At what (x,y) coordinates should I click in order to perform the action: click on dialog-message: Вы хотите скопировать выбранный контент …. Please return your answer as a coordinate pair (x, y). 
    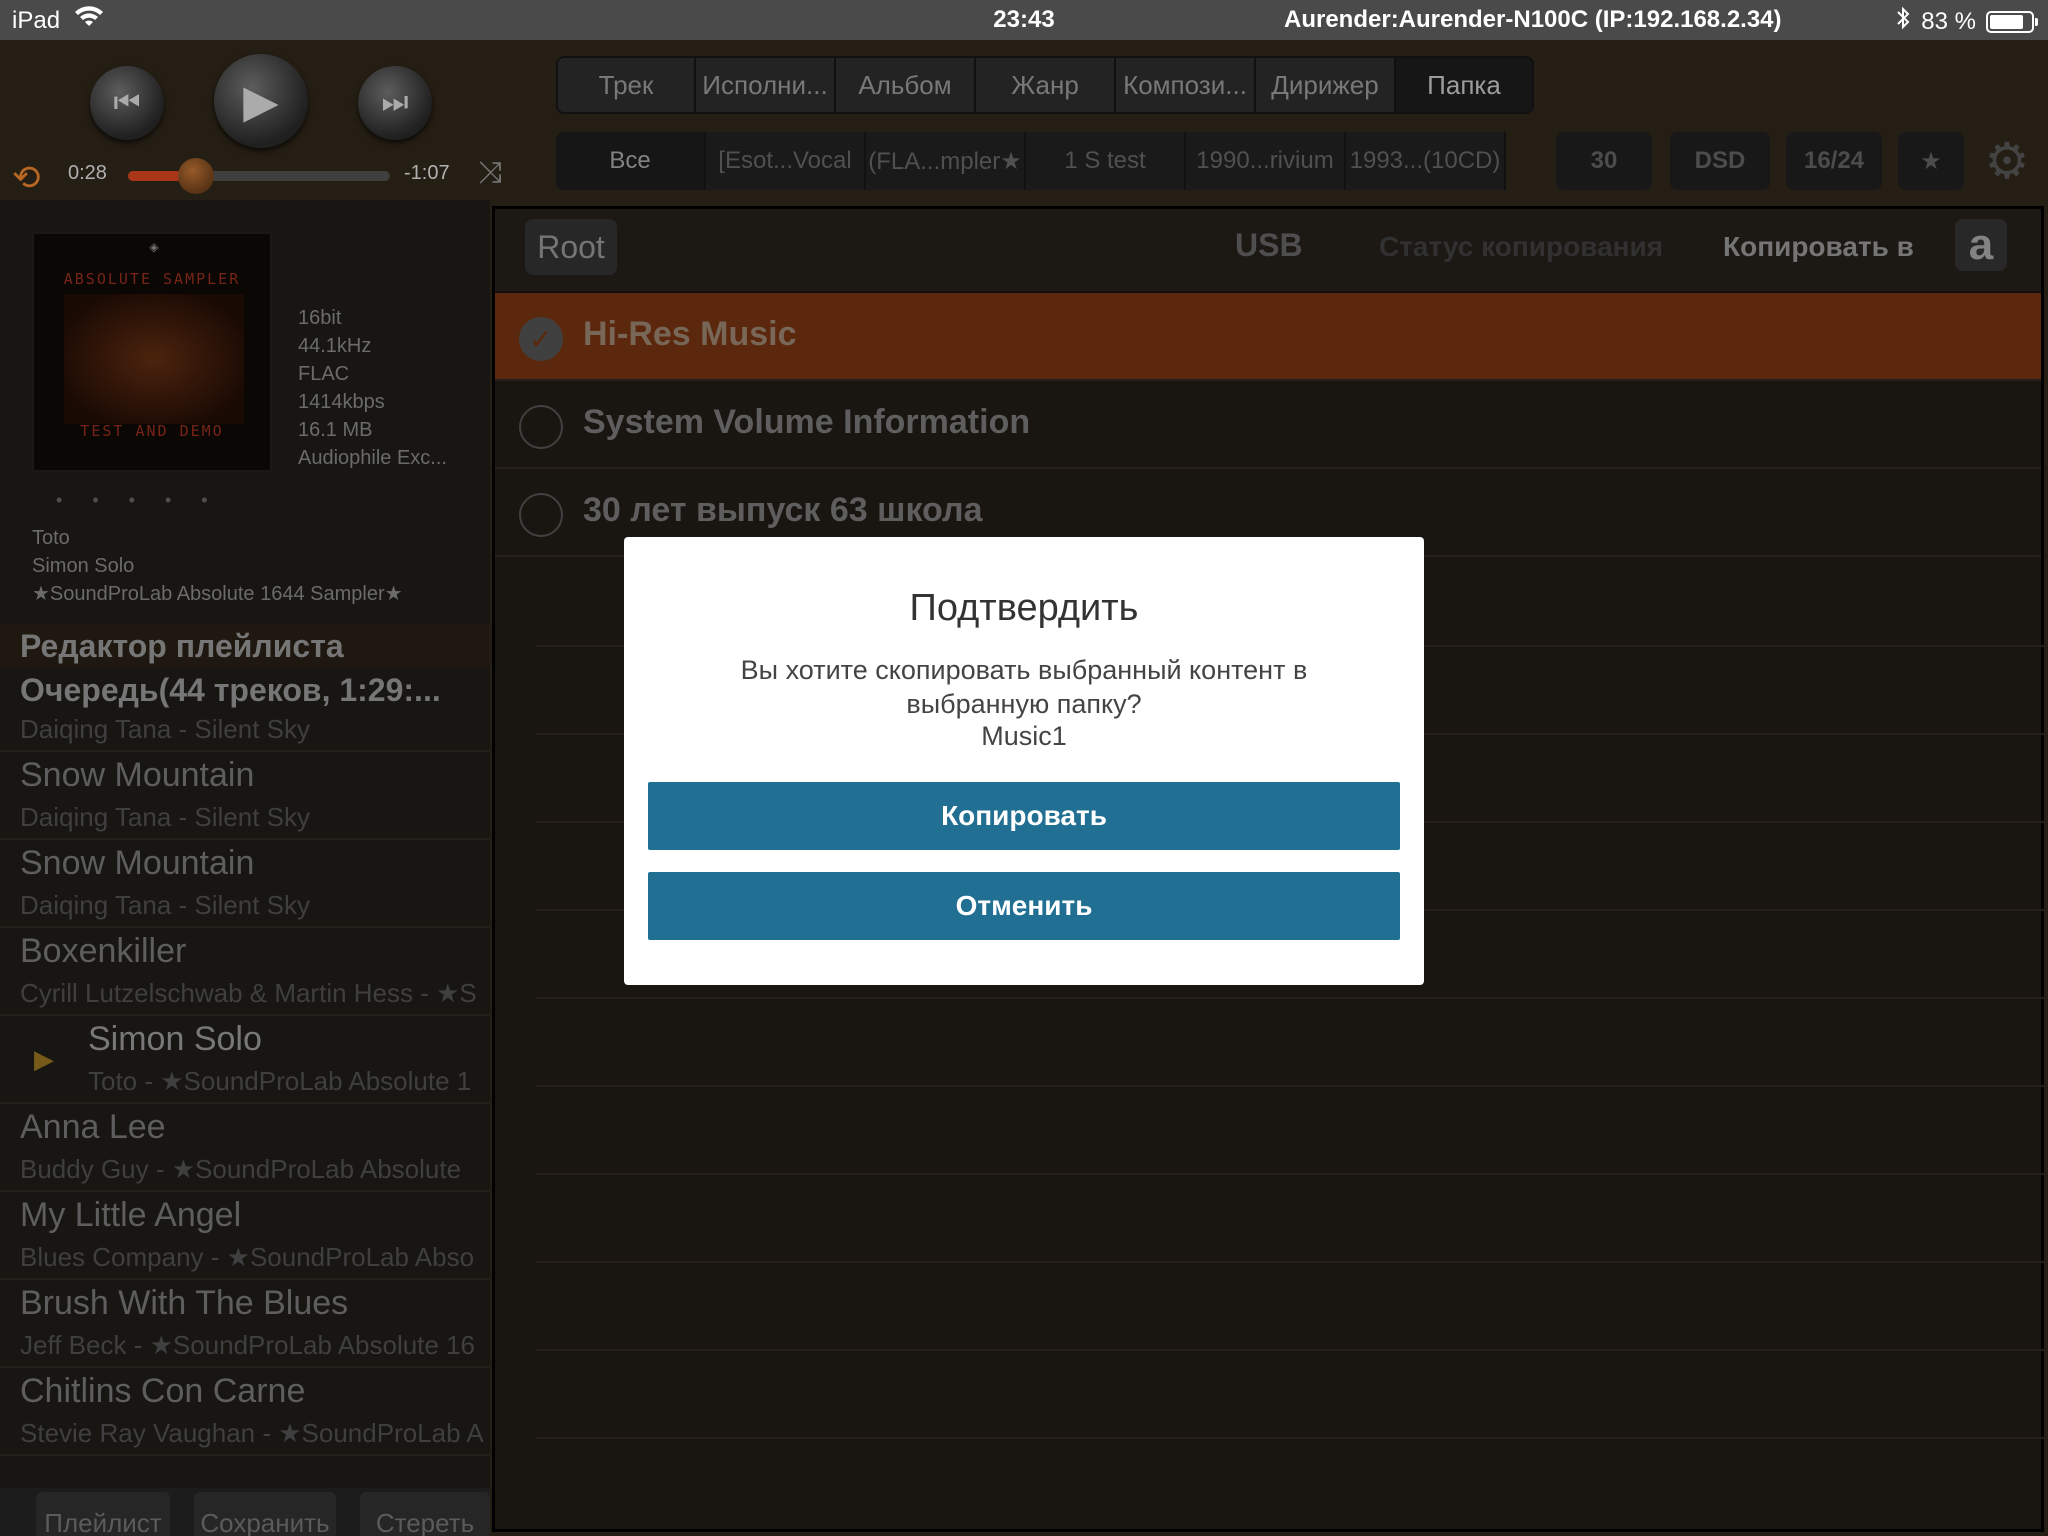
    Looking at the image, I should click on (1024, 687).